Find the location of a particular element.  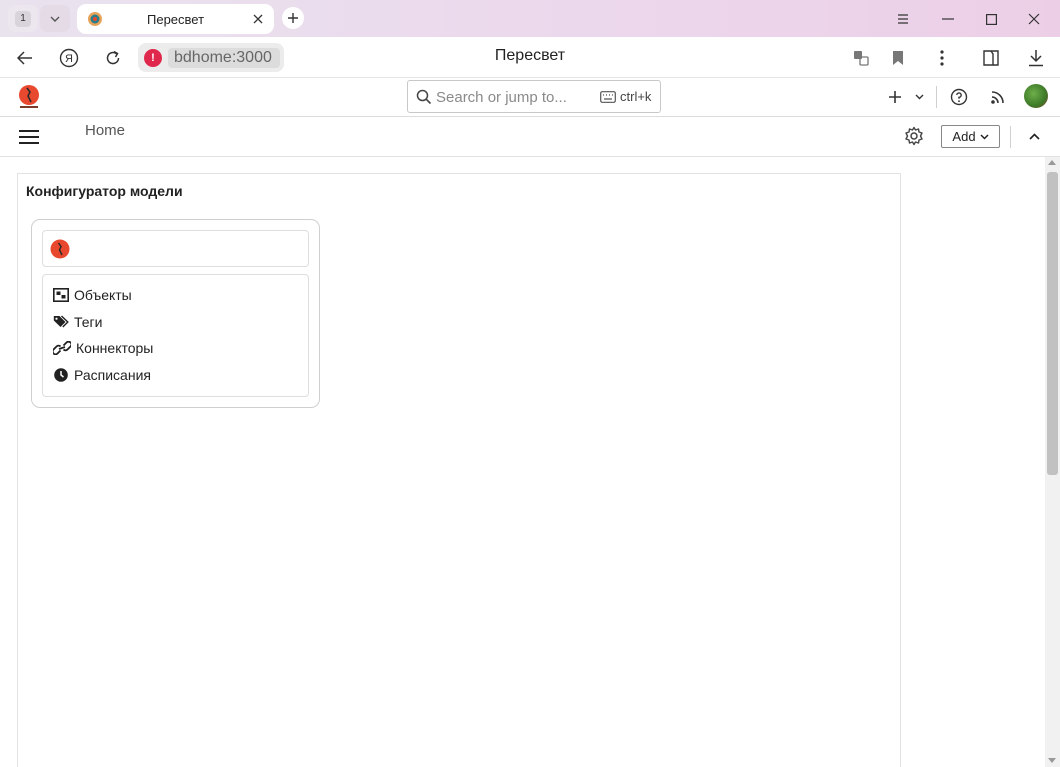

card-header is located at coordinates (175, 248).